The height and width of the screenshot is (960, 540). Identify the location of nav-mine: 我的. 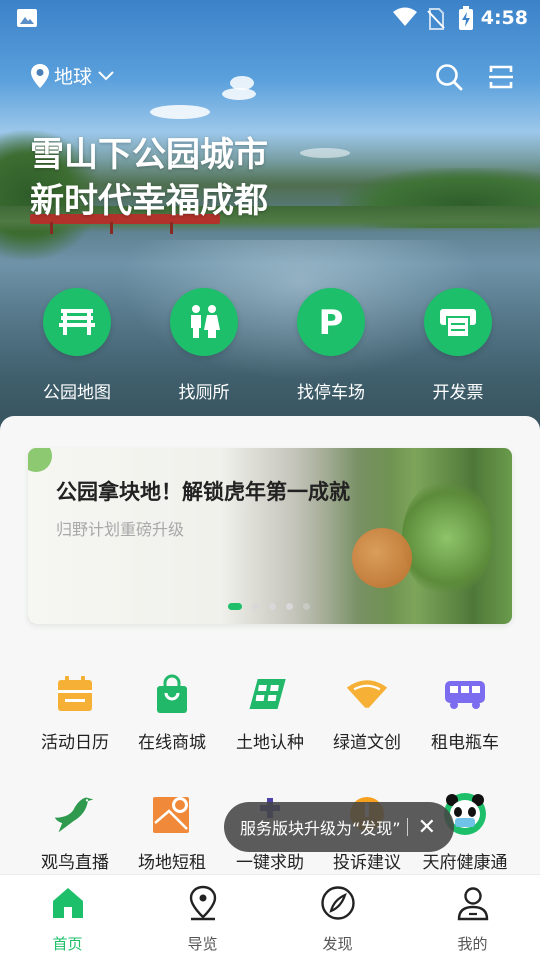
(472, 919).